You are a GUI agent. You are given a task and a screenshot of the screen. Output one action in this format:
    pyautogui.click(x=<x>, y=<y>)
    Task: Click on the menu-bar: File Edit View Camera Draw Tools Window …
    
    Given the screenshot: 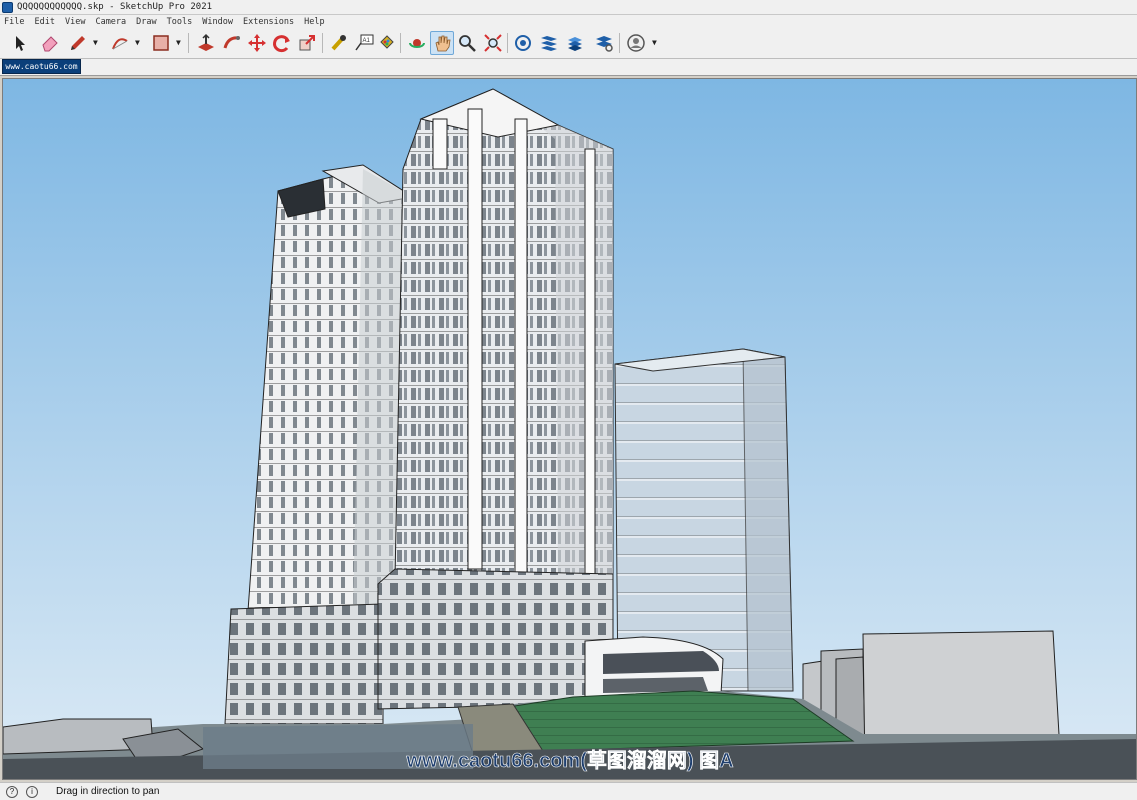 What is the action you would take?
    pyautogui.click(x=568, y=22)
    